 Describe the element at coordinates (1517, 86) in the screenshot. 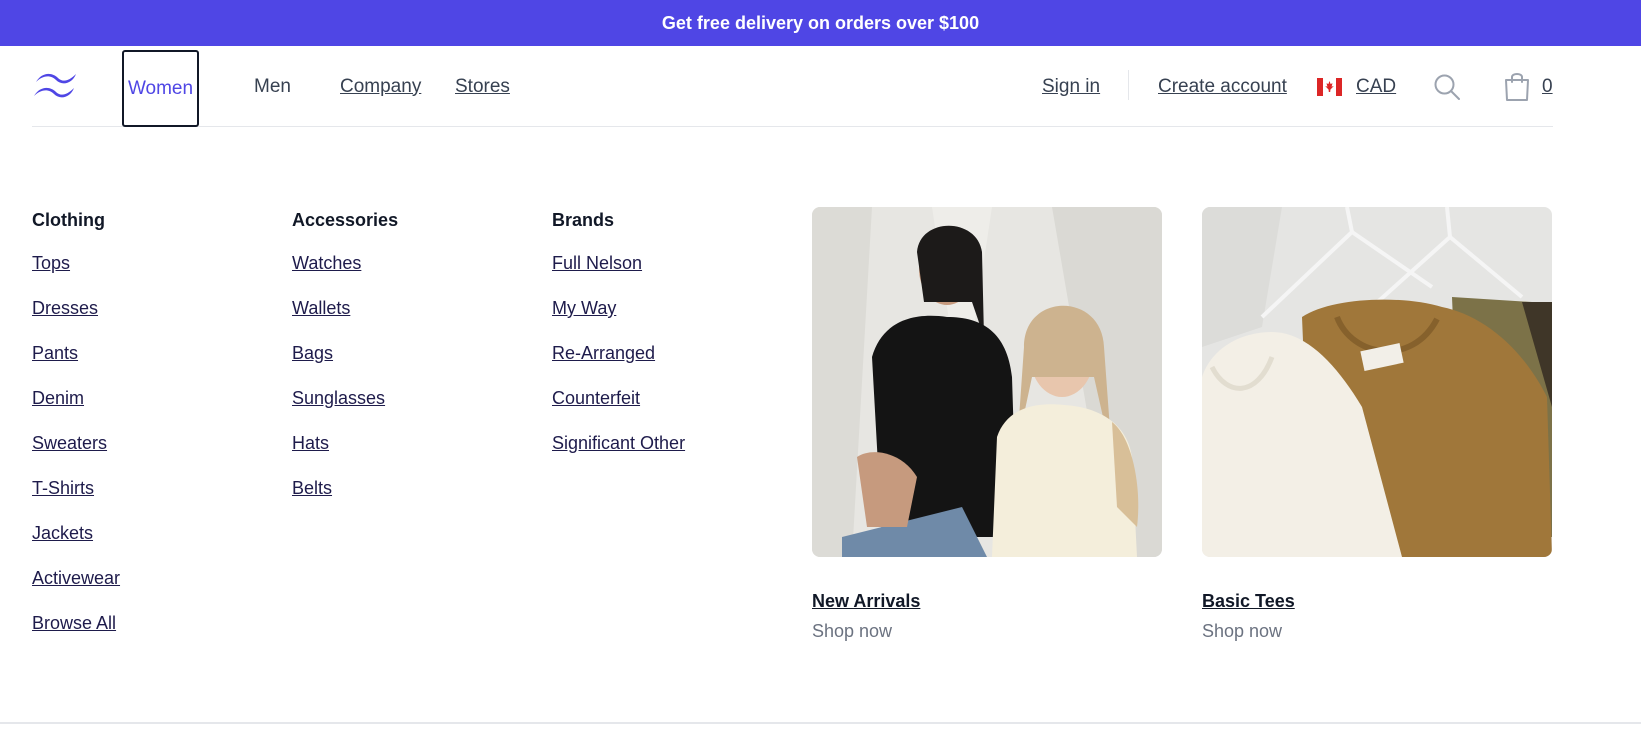

I see `shopping-bag-icon` at that location.